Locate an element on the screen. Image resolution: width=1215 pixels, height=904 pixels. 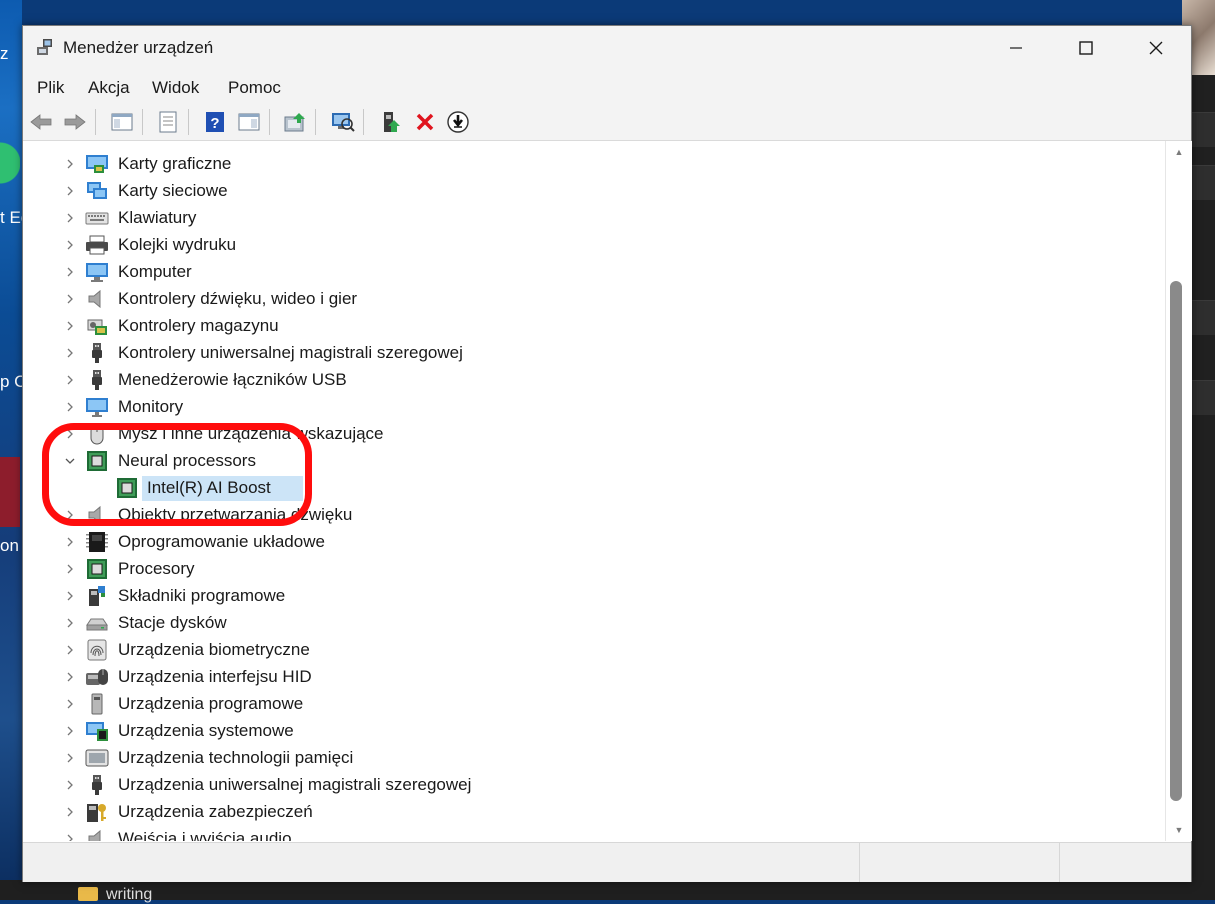
enable-device-button is located at coordinates (391, 122).